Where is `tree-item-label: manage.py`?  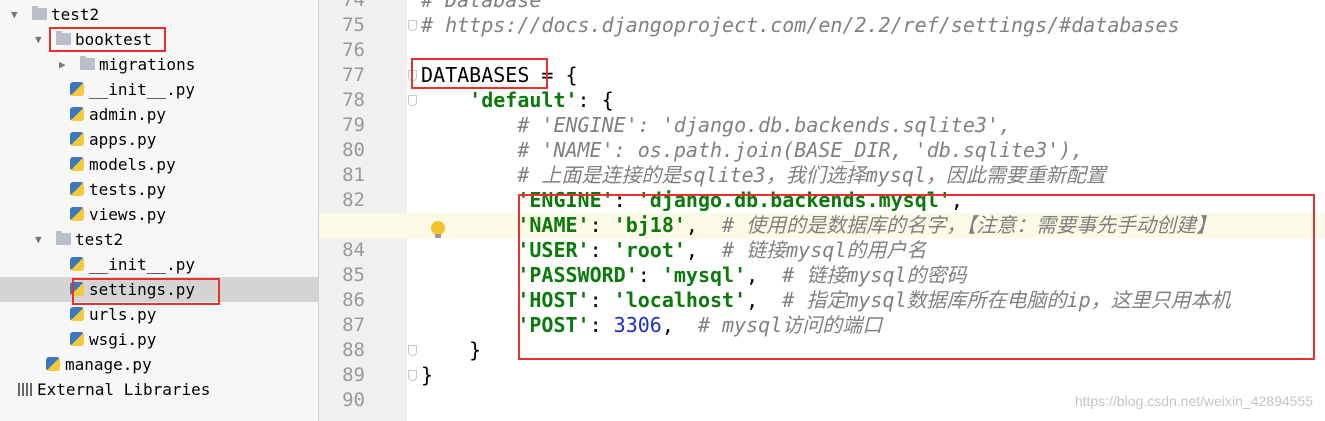
tree-item-label: manage.py is located at coordinates (108, 364).